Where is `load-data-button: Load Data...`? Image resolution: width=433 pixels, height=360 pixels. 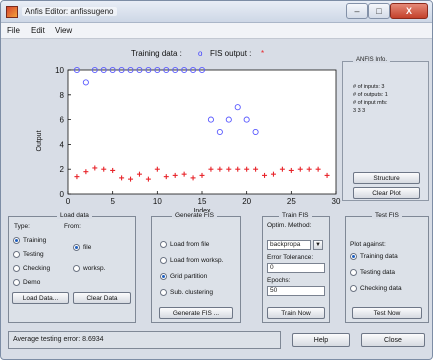
load-data-button: Load Data... is located at coordinates (40, 298).